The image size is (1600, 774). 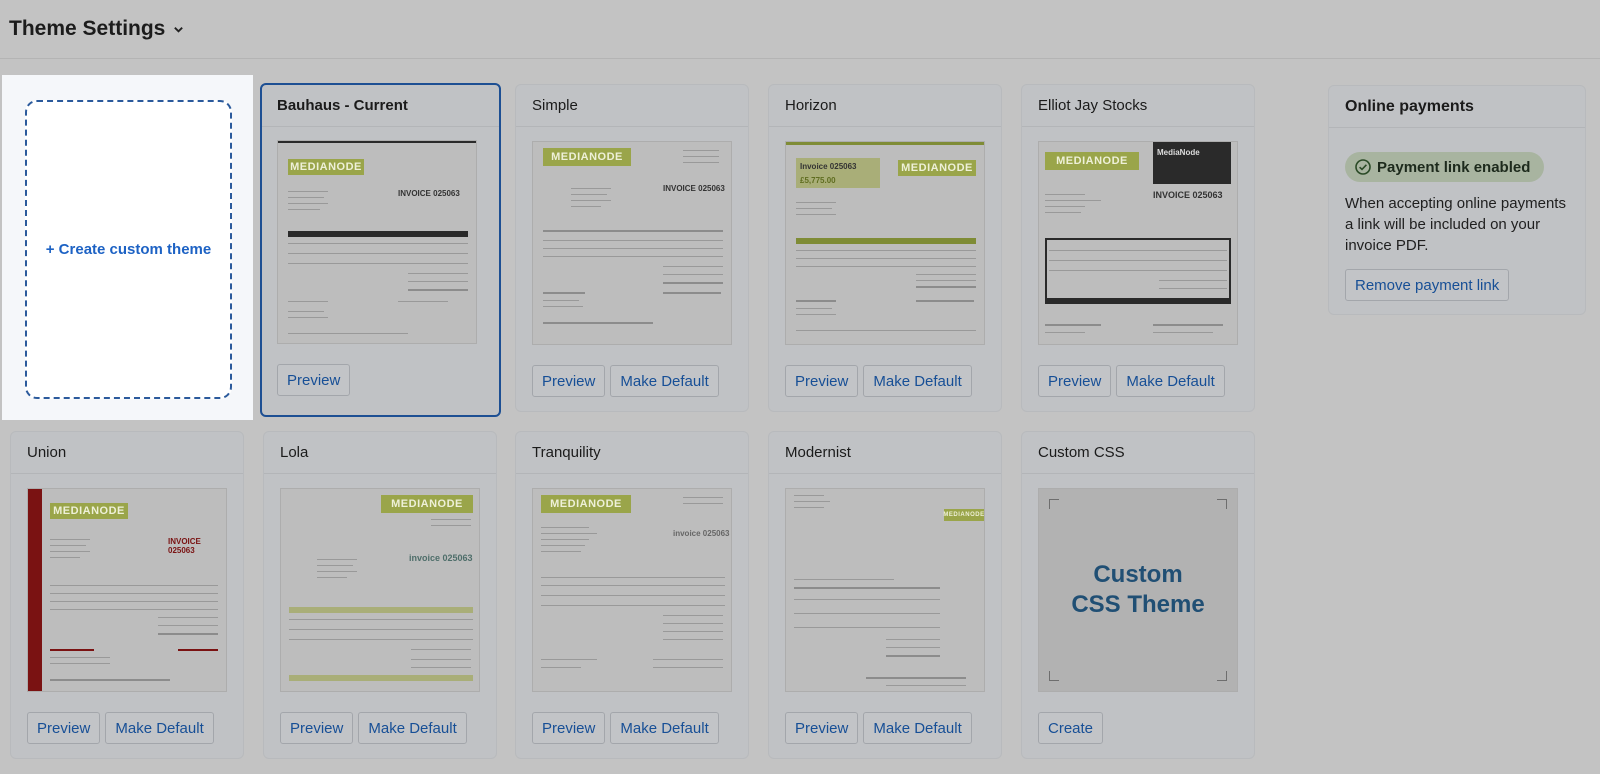 What do you see at coordinates (828, 166) in the screenshot?
I see `invoice-title: Invoice 025063` at bounding box center [828, 166].